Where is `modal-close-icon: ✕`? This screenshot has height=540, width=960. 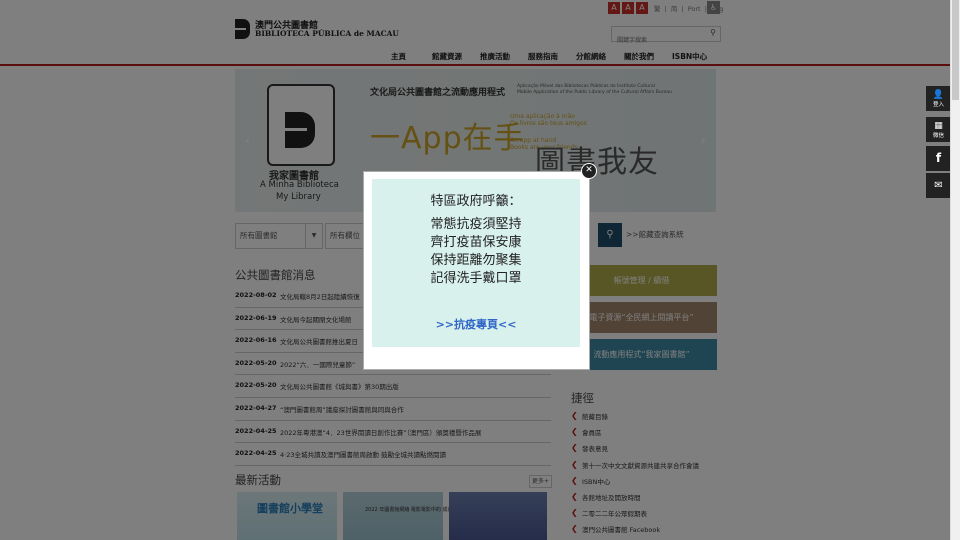
modal-close-icon: ✕ is located at coordinates (589, 171).